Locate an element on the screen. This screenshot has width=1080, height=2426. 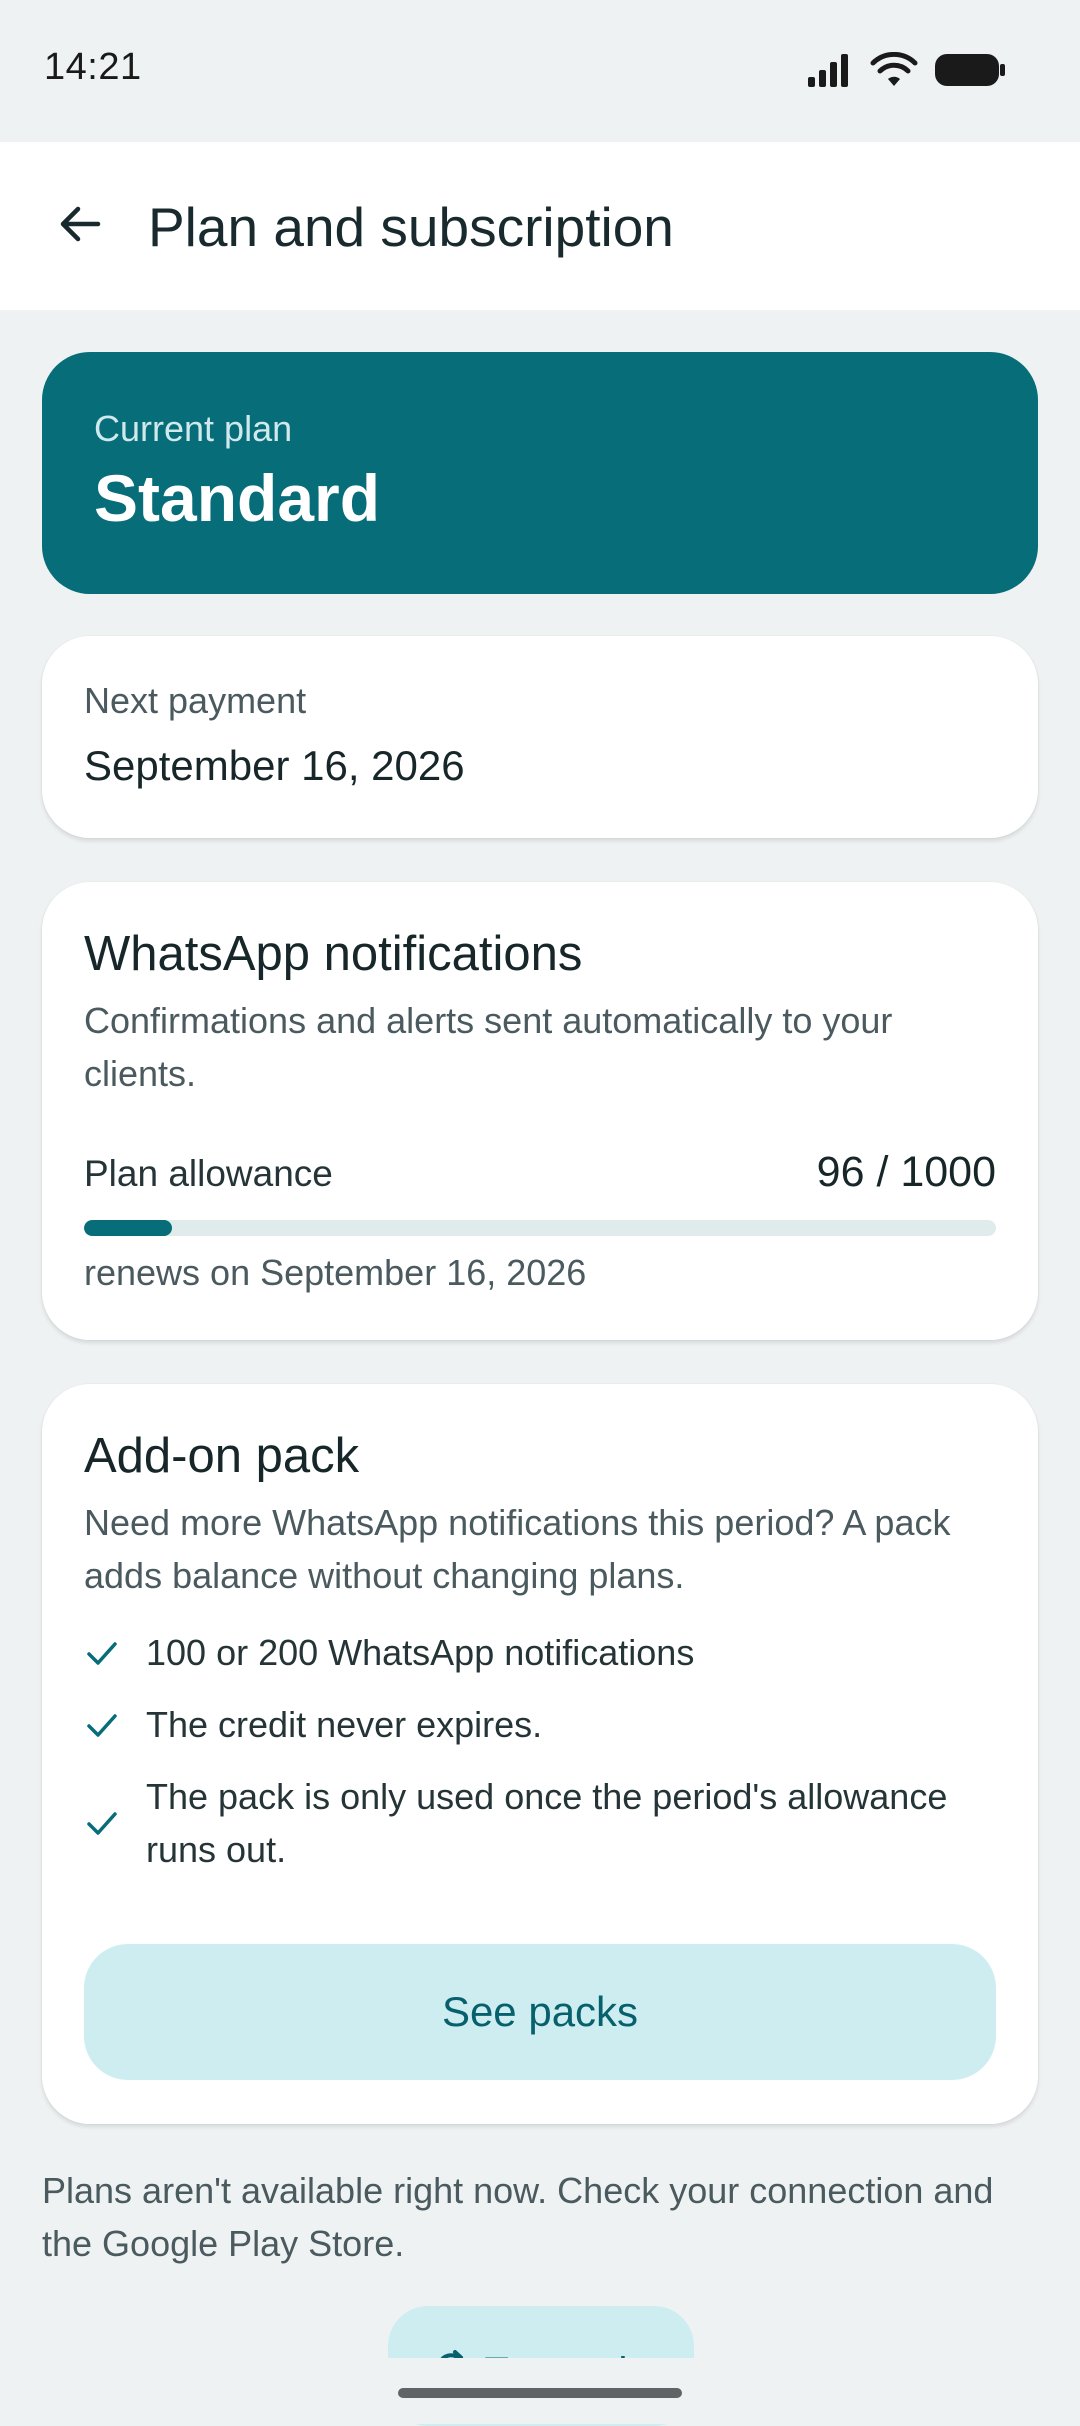
status-icons is located at coordinates (906, 72).